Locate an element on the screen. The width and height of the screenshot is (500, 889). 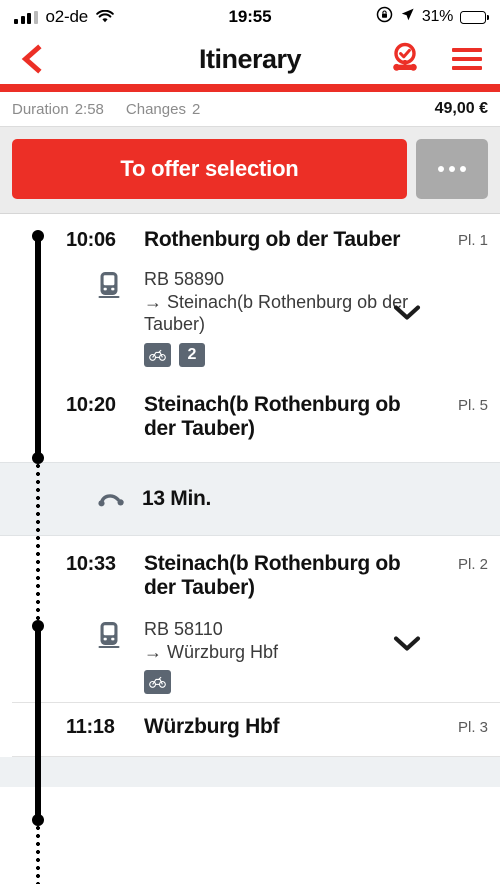
itinerary-leg-row: RB 58110 → Würzburg Hbf is located at coordinates (250, 652).